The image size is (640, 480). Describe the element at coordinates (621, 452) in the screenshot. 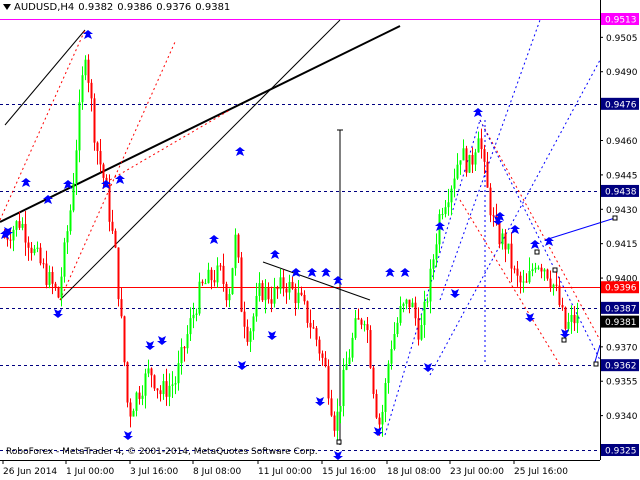

I see `price-label-text: 0.9325` at that location.